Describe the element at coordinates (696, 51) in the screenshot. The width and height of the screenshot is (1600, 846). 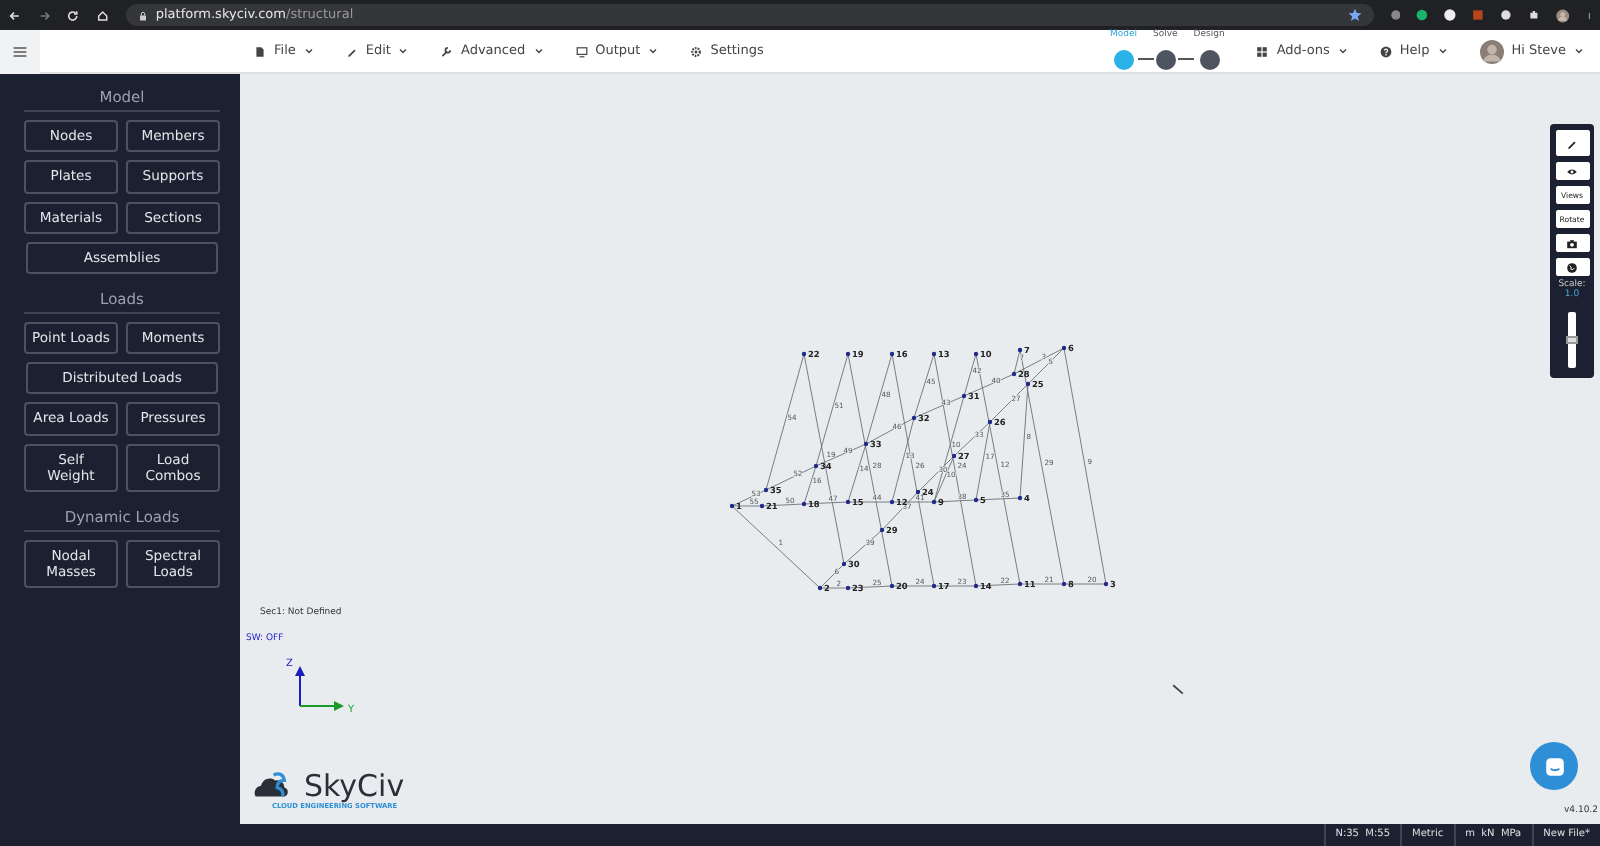
I see `settings-icon` at that location.